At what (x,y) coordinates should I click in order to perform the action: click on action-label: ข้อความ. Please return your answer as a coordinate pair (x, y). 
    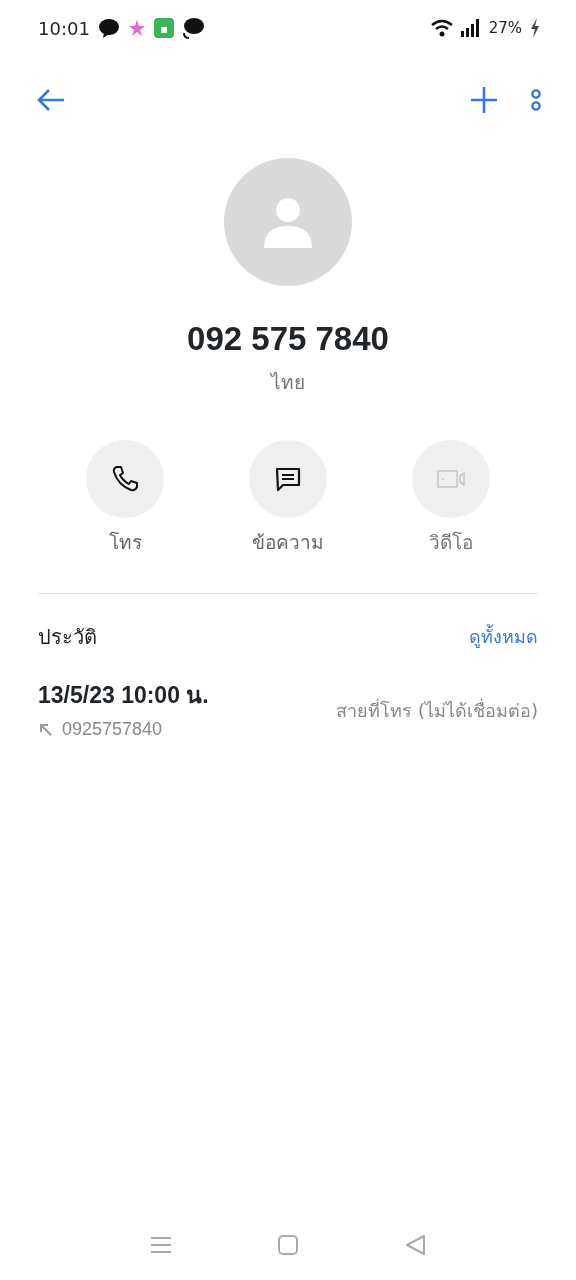
    Looking at the image, I should click on (288, 542).